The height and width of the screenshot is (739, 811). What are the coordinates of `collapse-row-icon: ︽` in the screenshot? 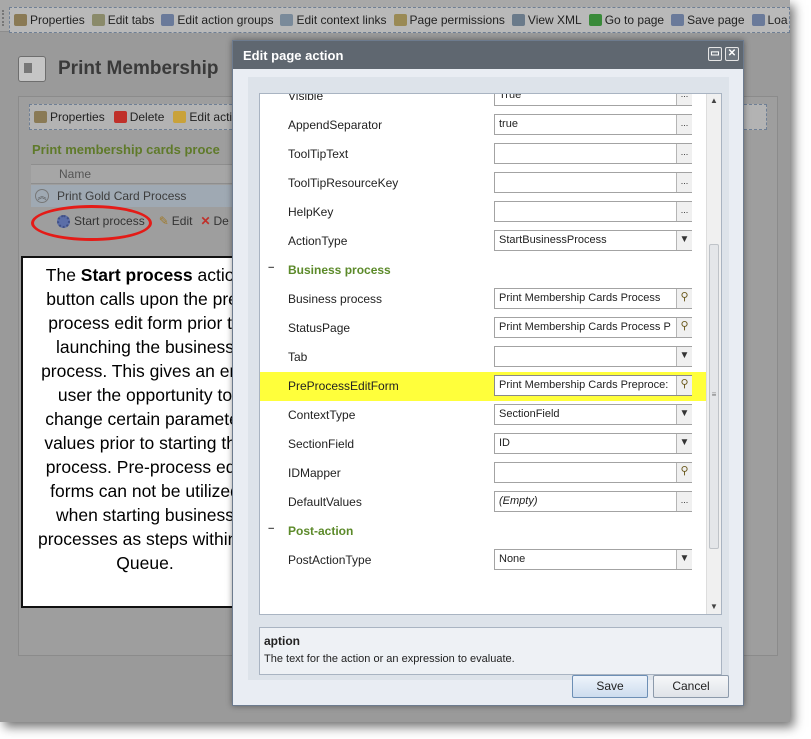 It's located at (42, 196).